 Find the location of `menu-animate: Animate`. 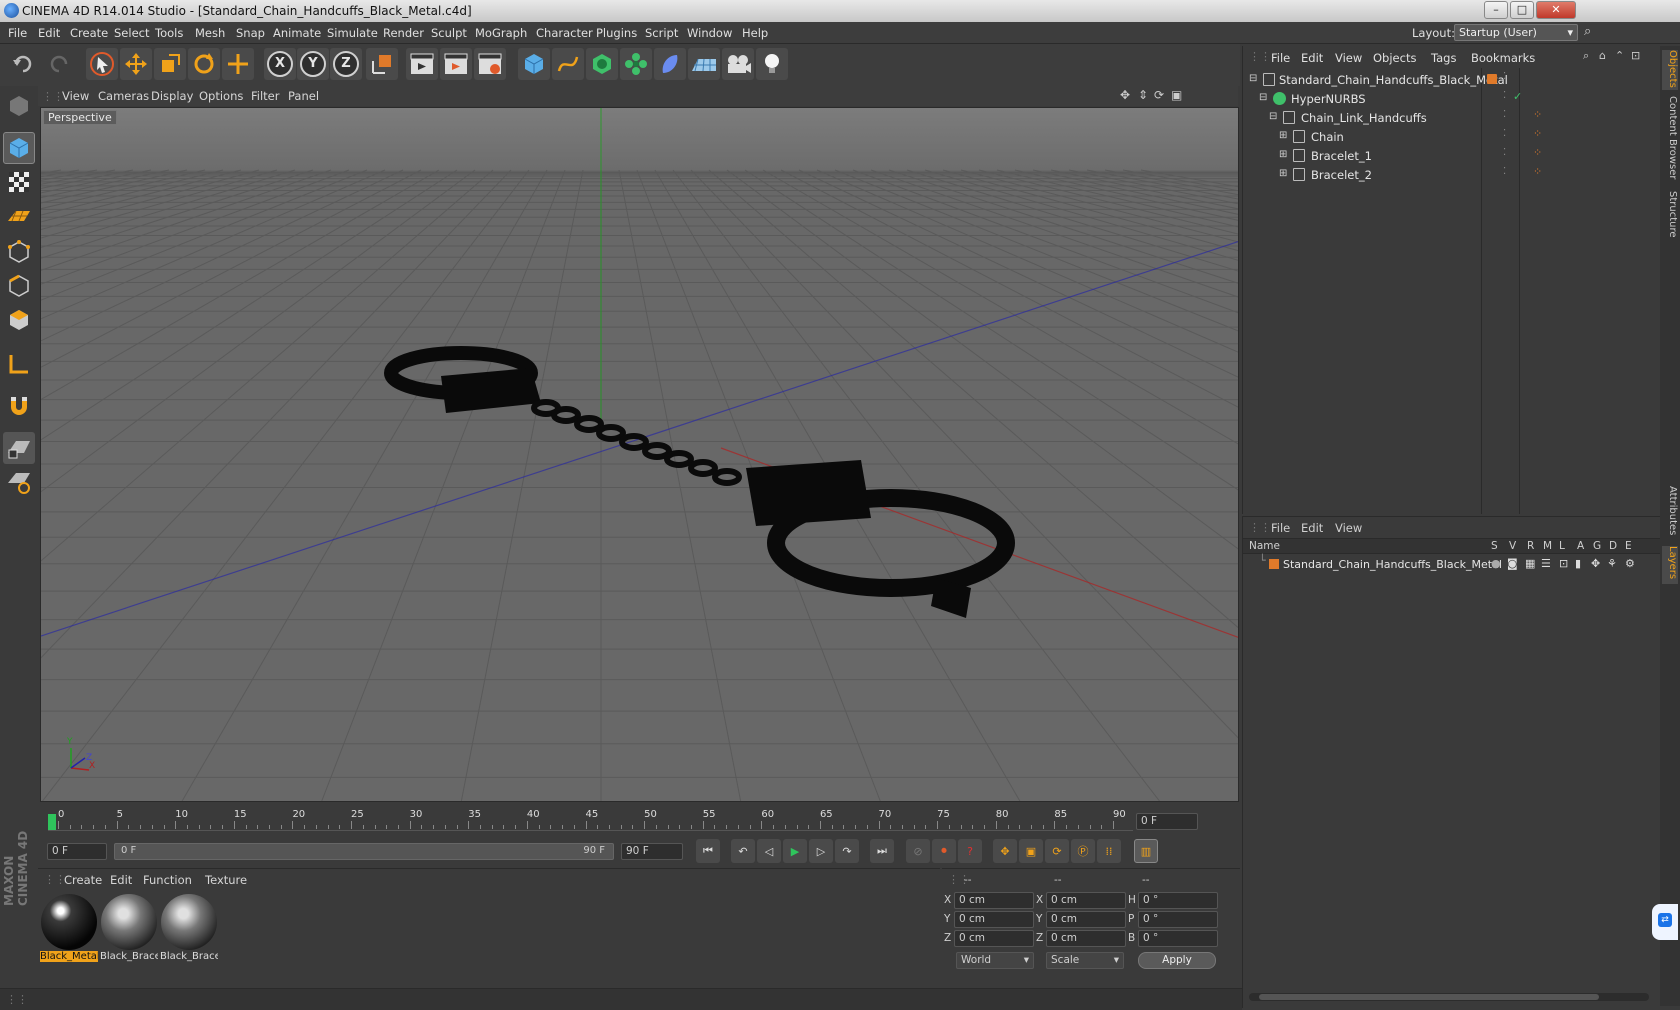

menu-animate: Animate is located at coordinates (297, 33).